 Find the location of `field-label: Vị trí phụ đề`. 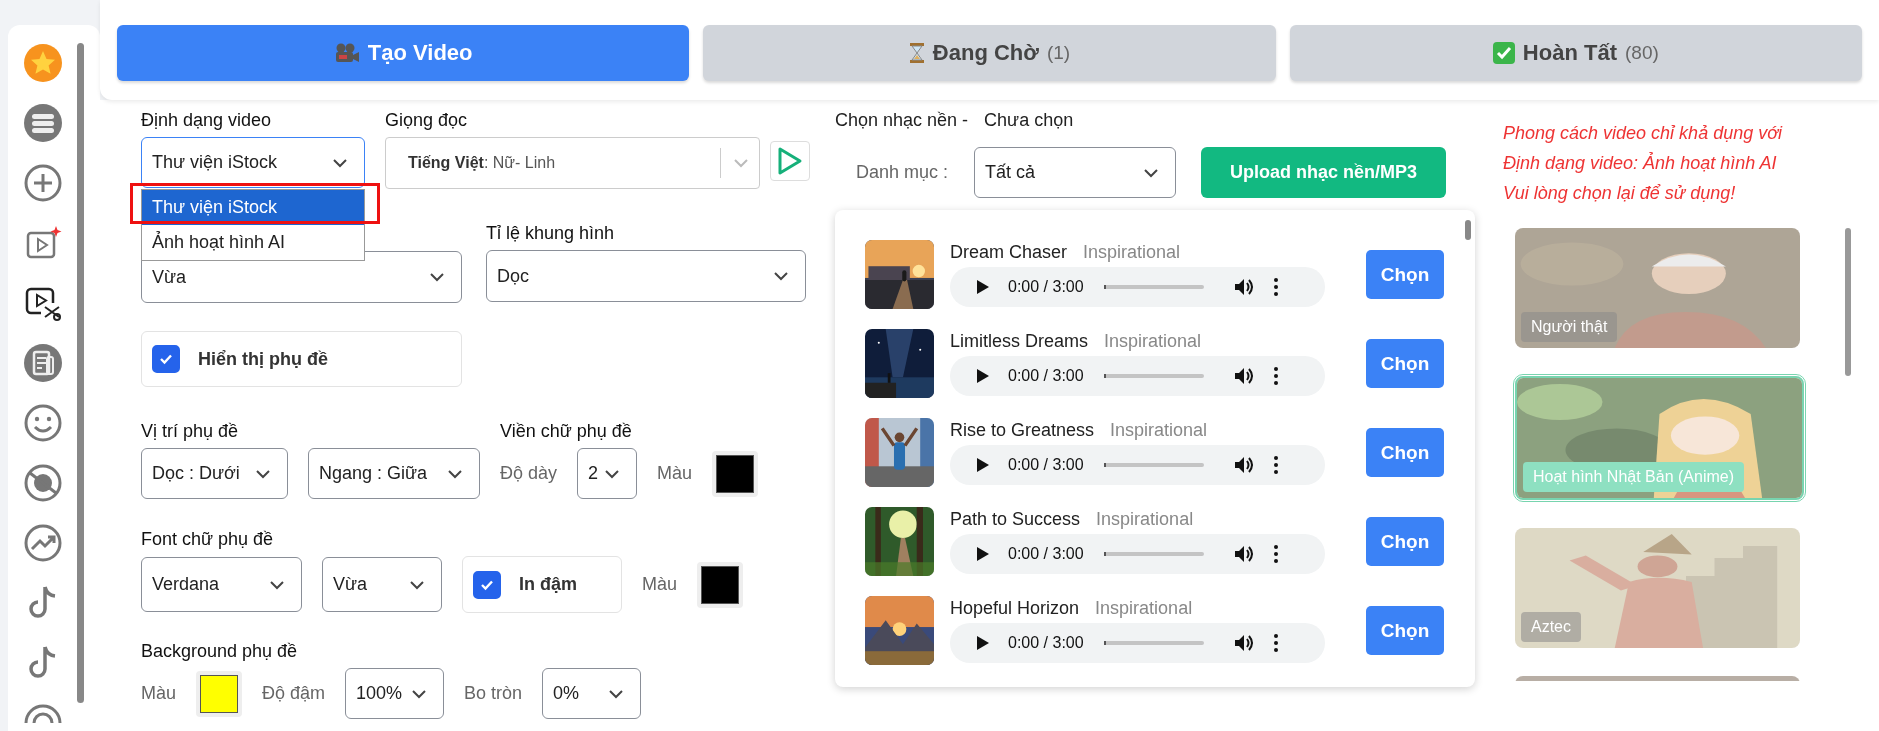

field-label: Vị trí phụ đề is located at coordinates (190, 431).